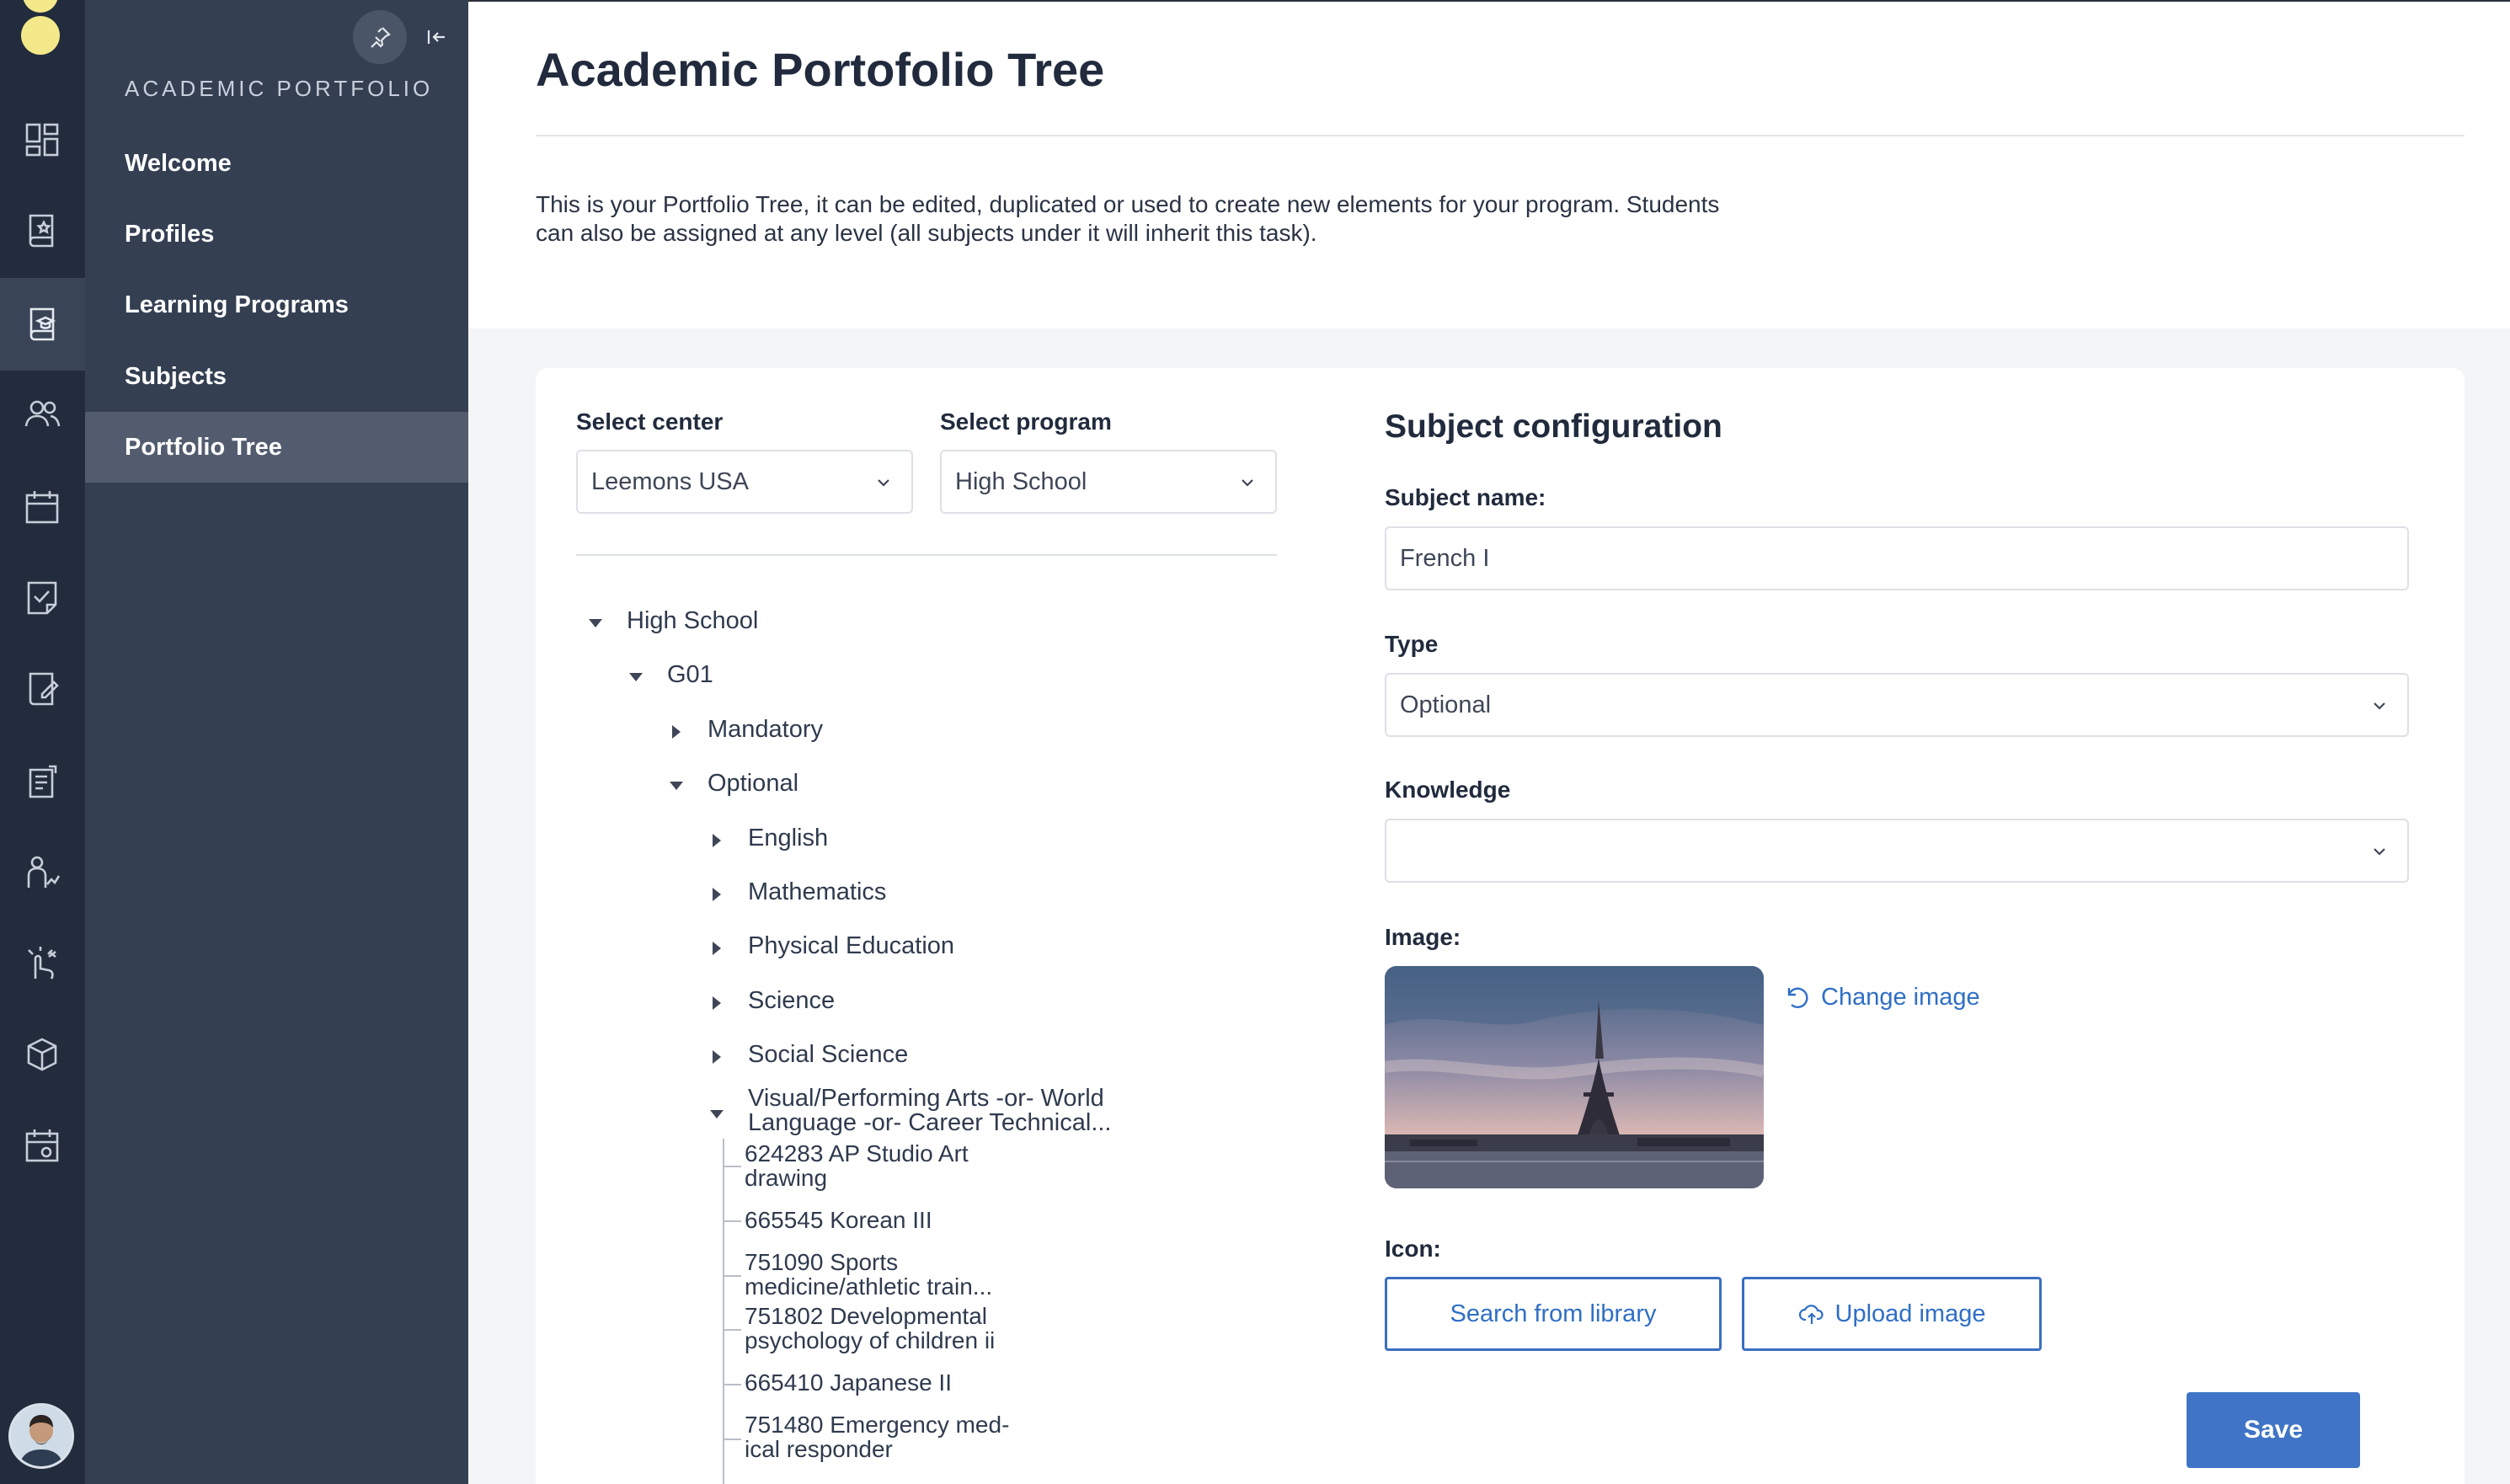 The height and width of the screenshot is (1484, 2510). Describe the element at coordinates (1811, 1314) in the screenshot. I see `cloud-upload-icon` at that location.